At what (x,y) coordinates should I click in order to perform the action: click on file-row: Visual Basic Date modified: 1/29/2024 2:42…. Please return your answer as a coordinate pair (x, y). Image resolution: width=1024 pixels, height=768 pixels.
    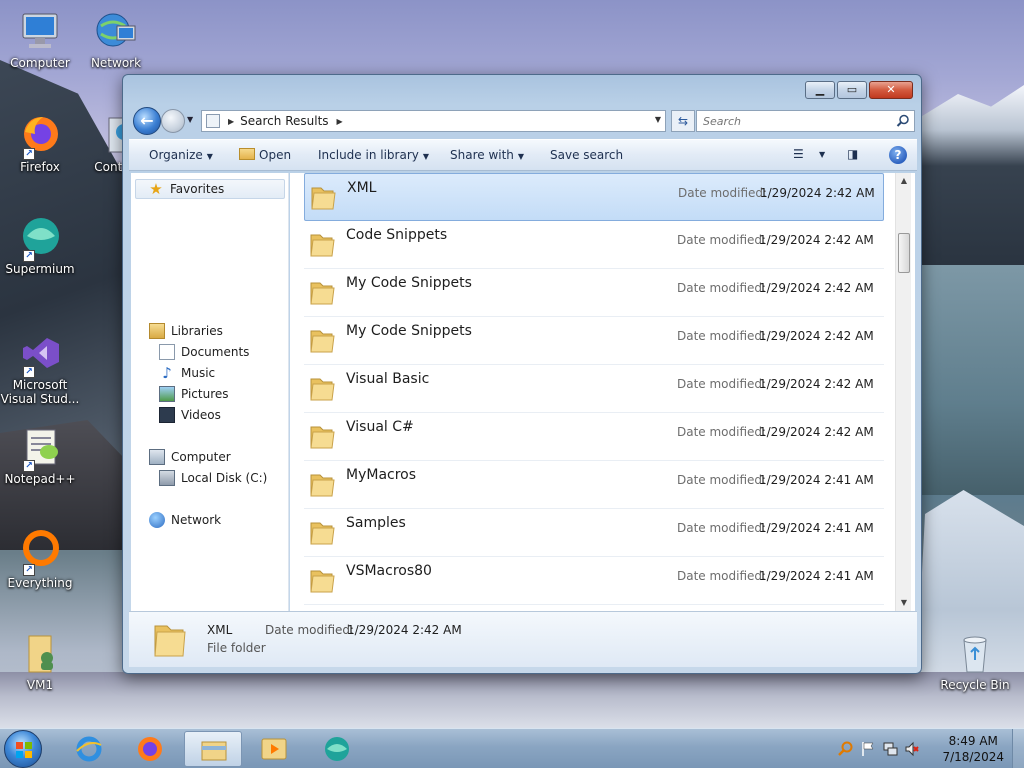
    Looking at the image, I should click on (594, 389).